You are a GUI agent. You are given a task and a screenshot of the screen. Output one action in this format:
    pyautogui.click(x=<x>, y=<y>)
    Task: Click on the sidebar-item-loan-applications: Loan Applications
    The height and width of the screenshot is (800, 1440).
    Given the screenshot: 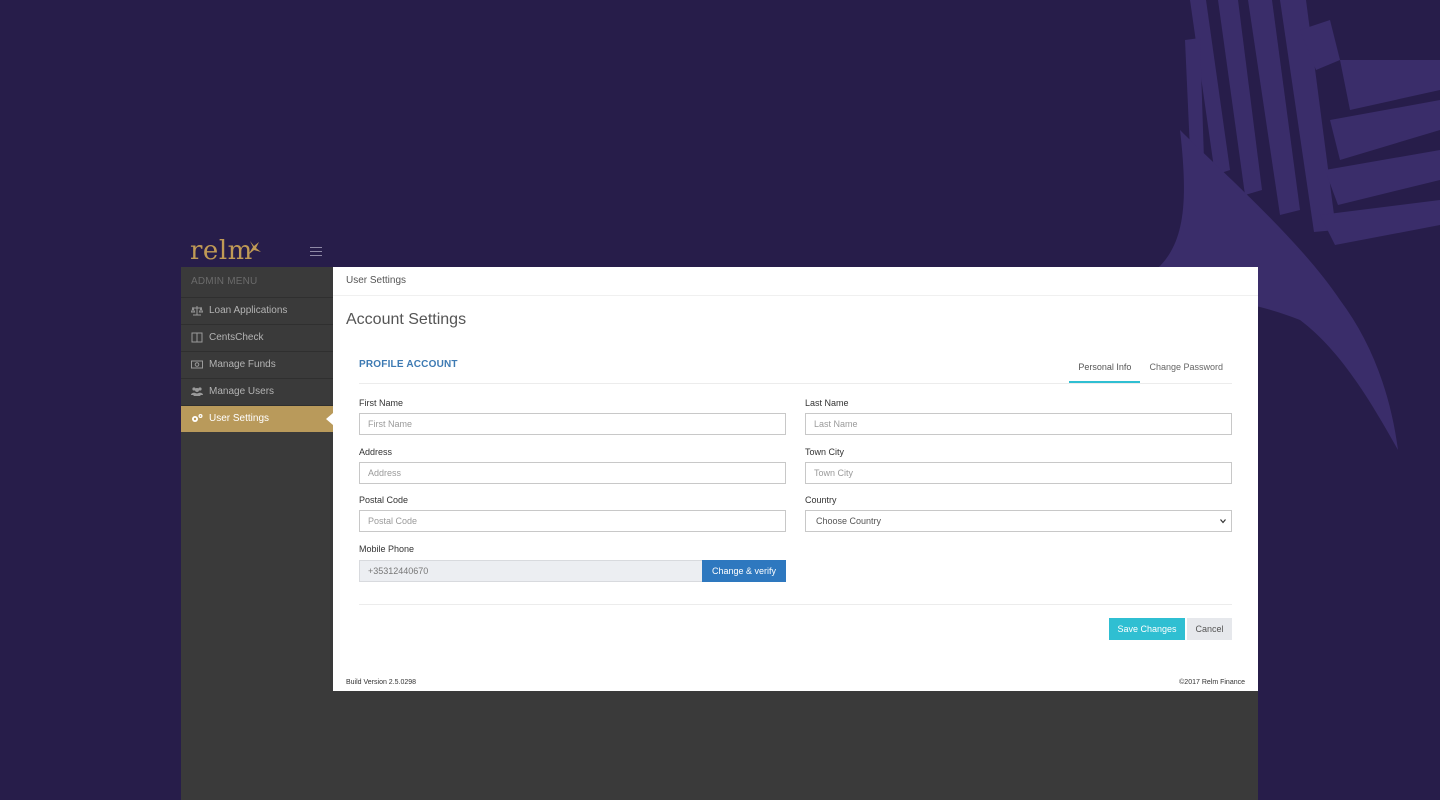 What is the action you would take?
    pyautogui.click(x=257, y=310)
    